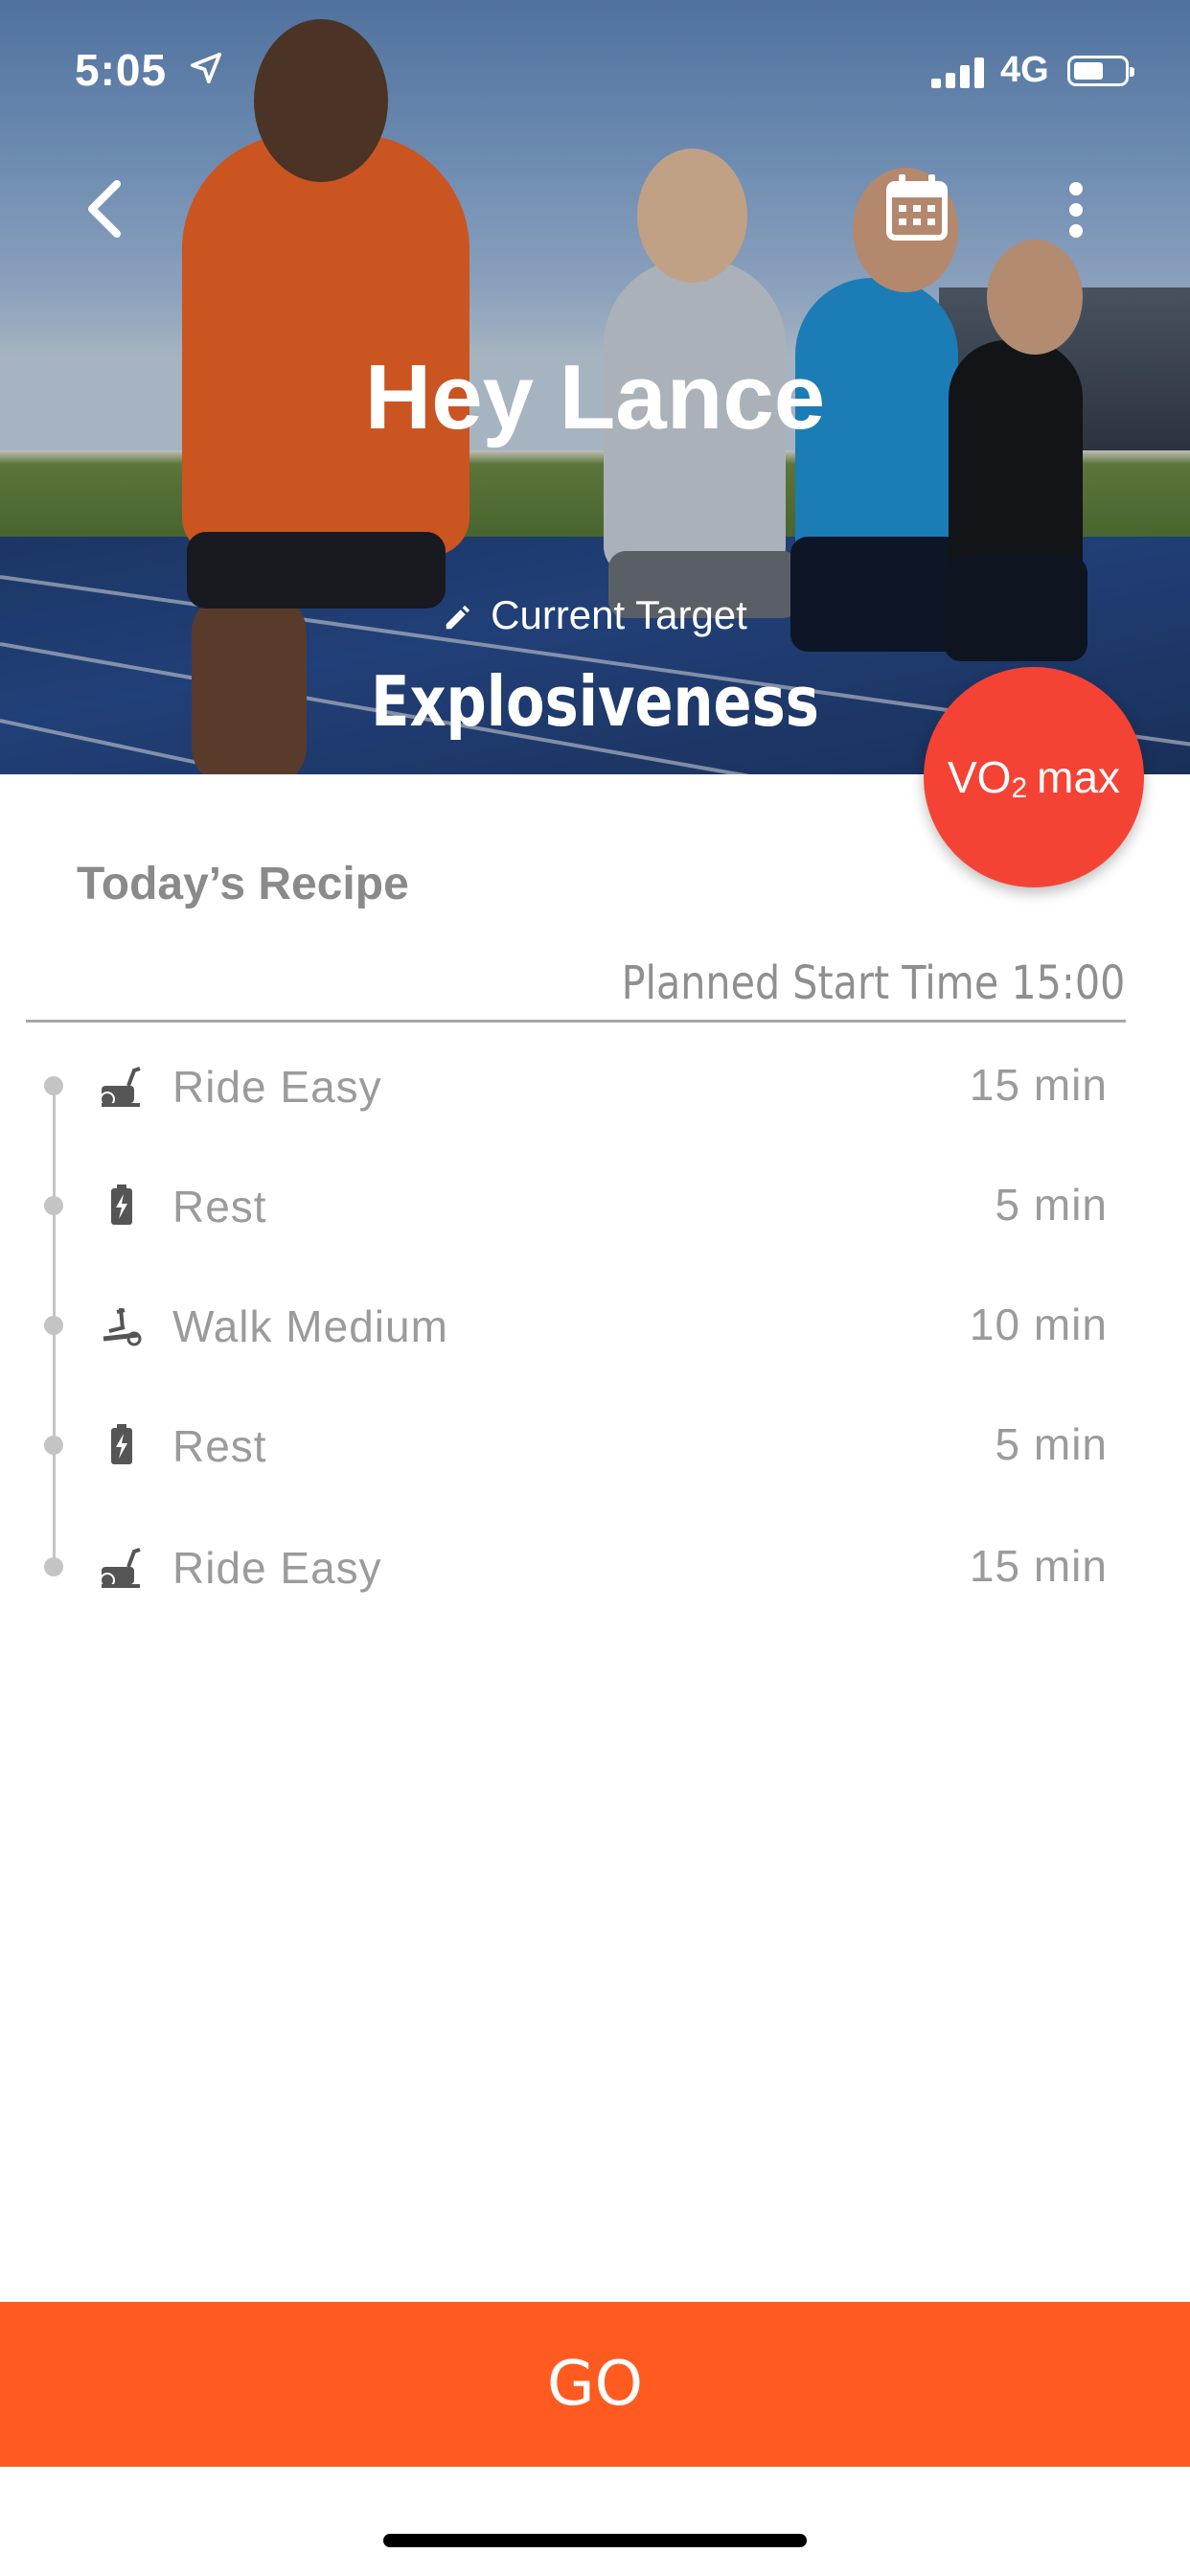  What do you see at coordinates (917, 207) in the screenshot?
I see `calendar-icon` at bounding box center [917, 207].